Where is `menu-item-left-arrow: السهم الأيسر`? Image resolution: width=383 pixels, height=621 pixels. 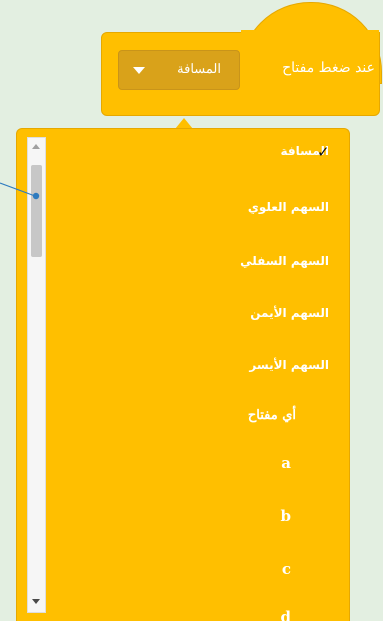
menu-item-left-arrow: السهم الأيسر is located at coordinates (289, 365).